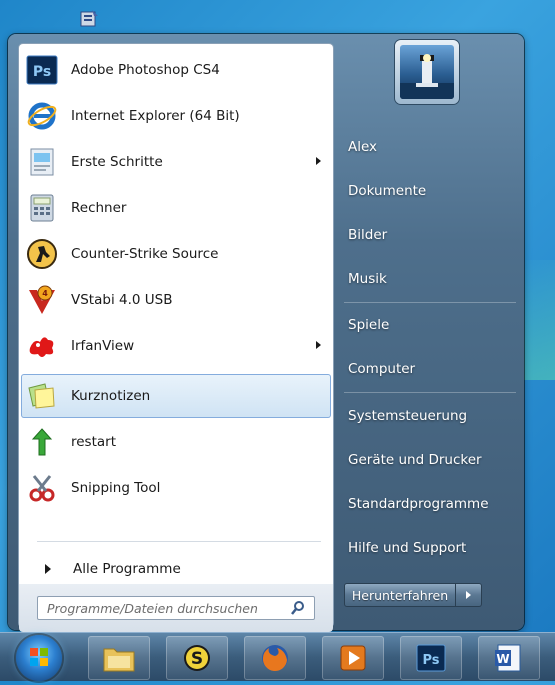 The height and width of the screenshot is (685, 555). I want to click on expand-arrow-icon, so click(48, 569).